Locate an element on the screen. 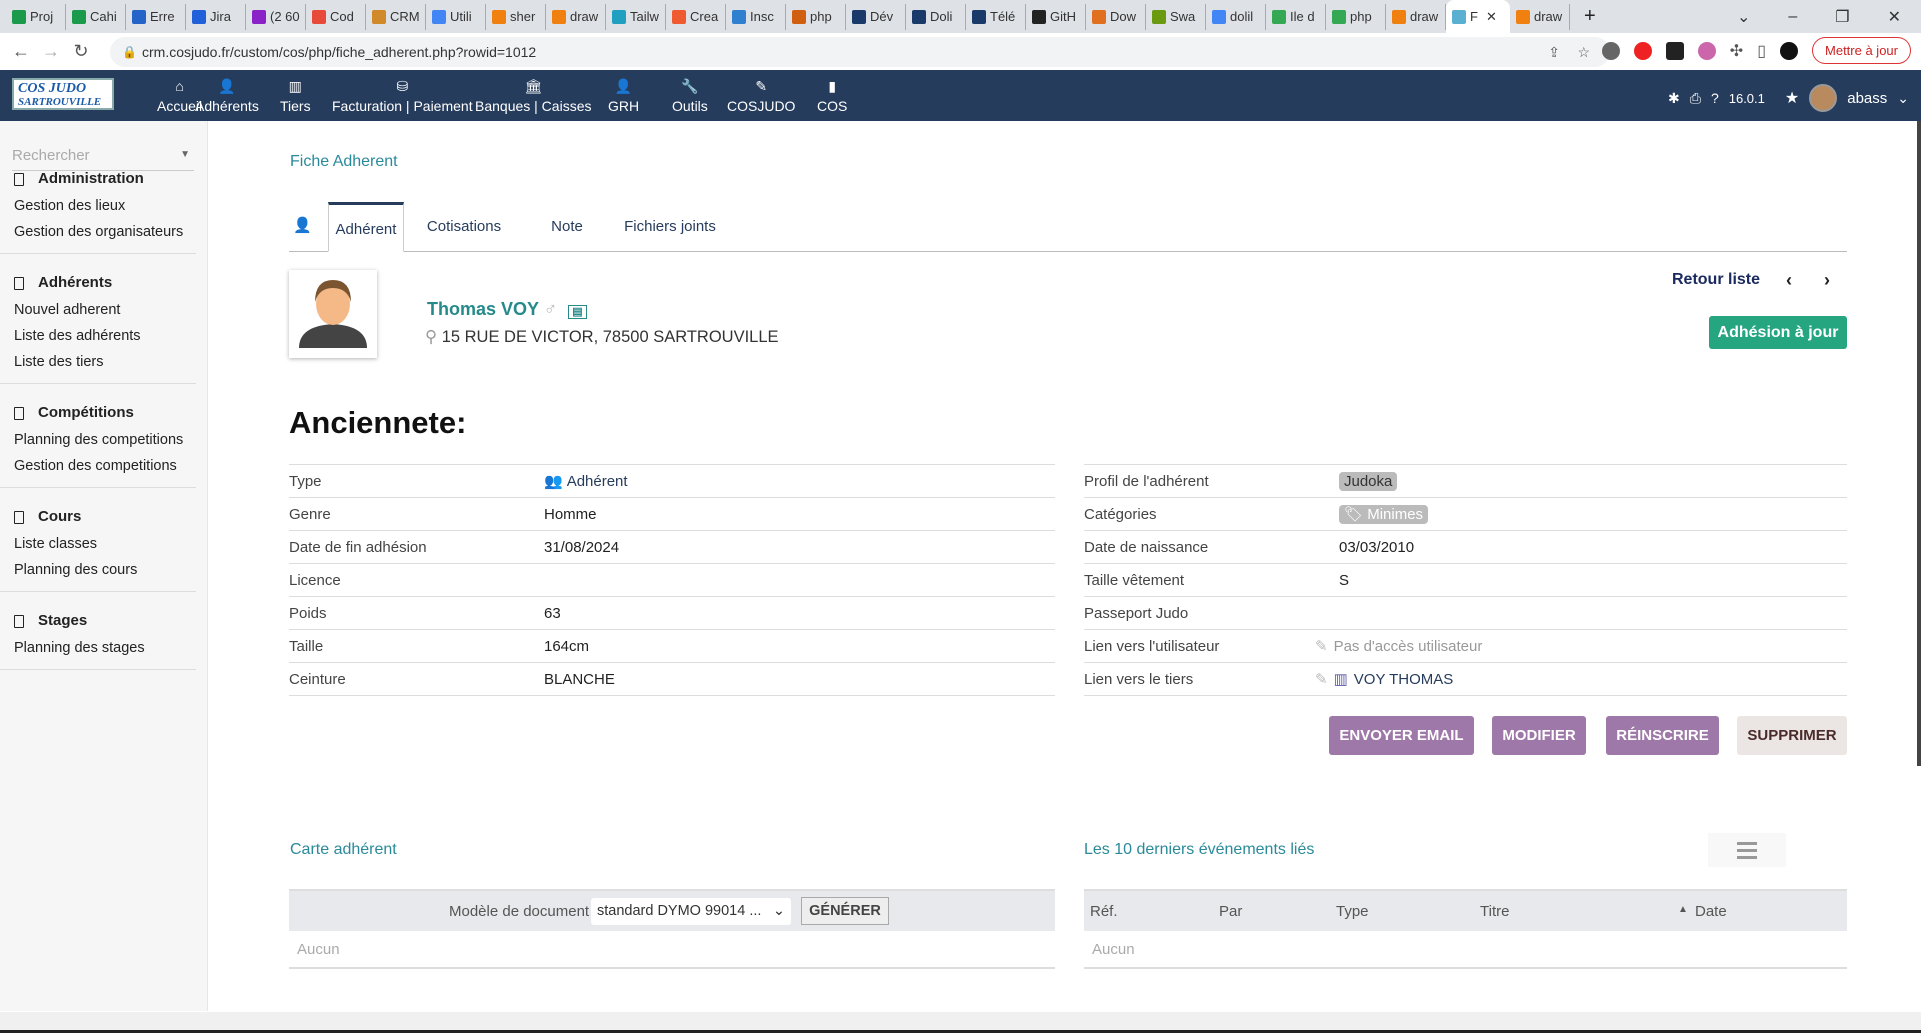 Image resolution: width=1921 pixels, height=1033 pixels. nav-cosjudo: ✎ COSJUDO is located at coordinates (761, 96).